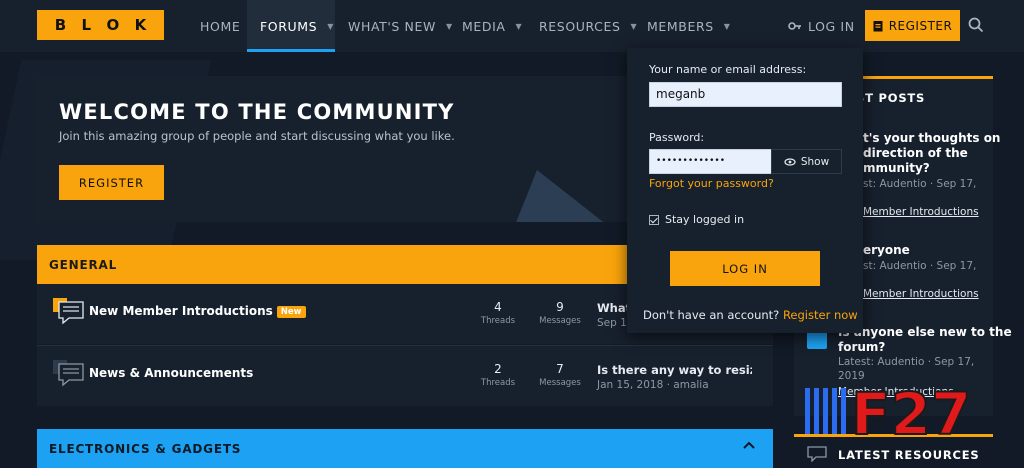 This screenshot has width=1024, height=468. I want to click on title-line: mmunity?, so click(896, 168).